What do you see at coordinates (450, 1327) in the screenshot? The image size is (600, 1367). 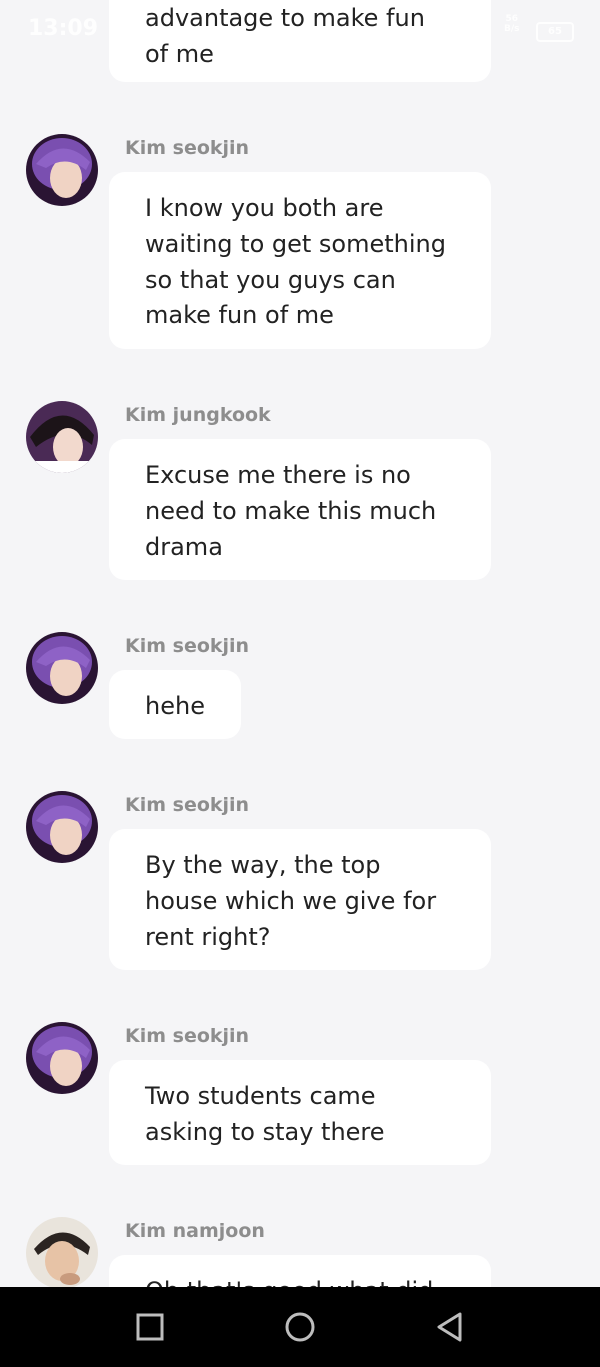 I see `triangle-back-icon` at bounding box center [450, 1327].